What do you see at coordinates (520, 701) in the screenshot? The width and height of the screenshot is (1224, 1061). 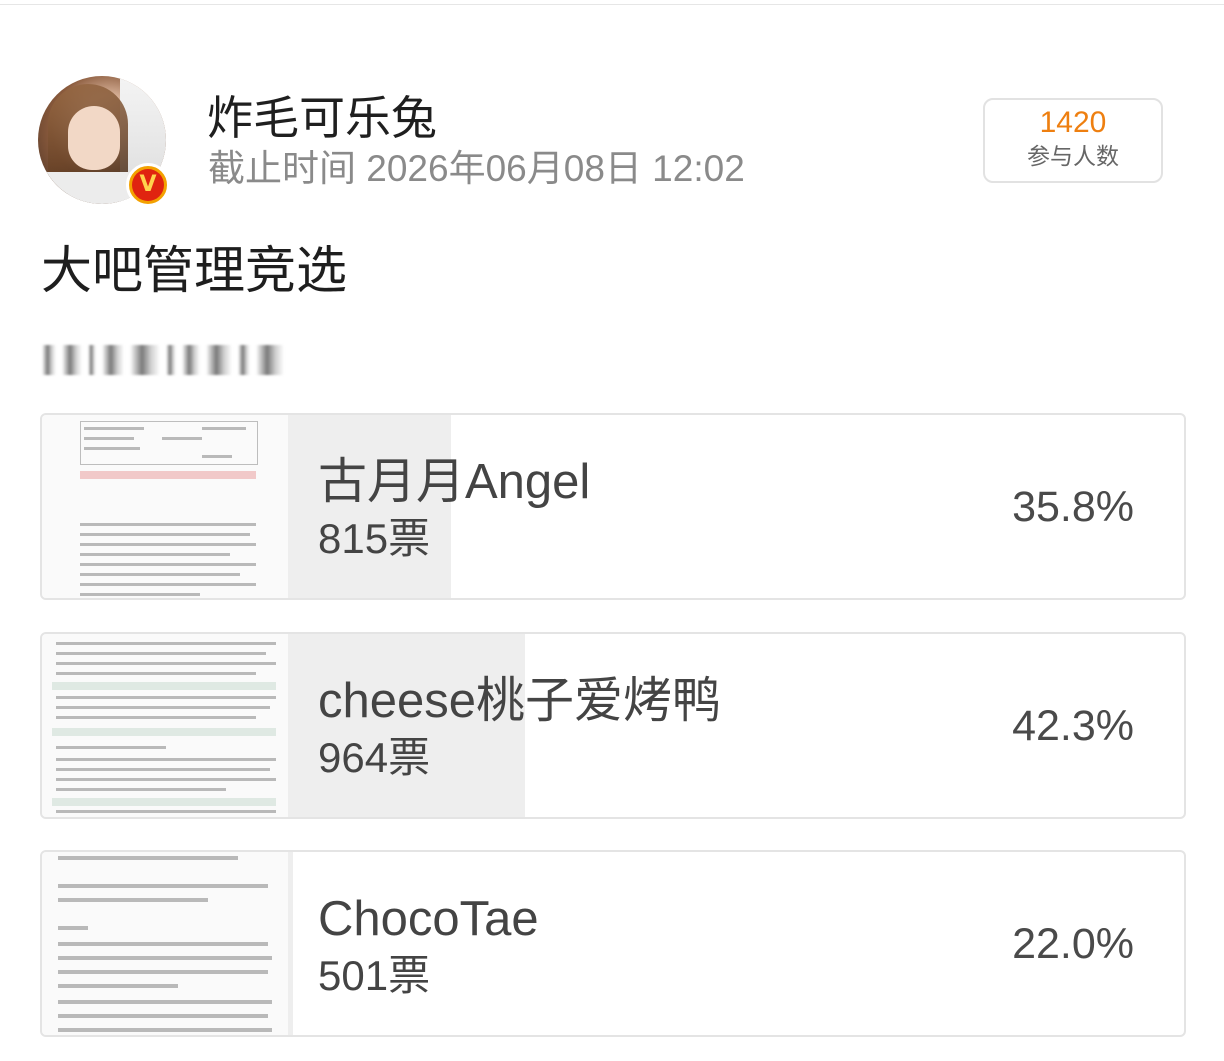 I see `option-name: cheese桃子爱烤鸭` at bounding box center [520, 701].